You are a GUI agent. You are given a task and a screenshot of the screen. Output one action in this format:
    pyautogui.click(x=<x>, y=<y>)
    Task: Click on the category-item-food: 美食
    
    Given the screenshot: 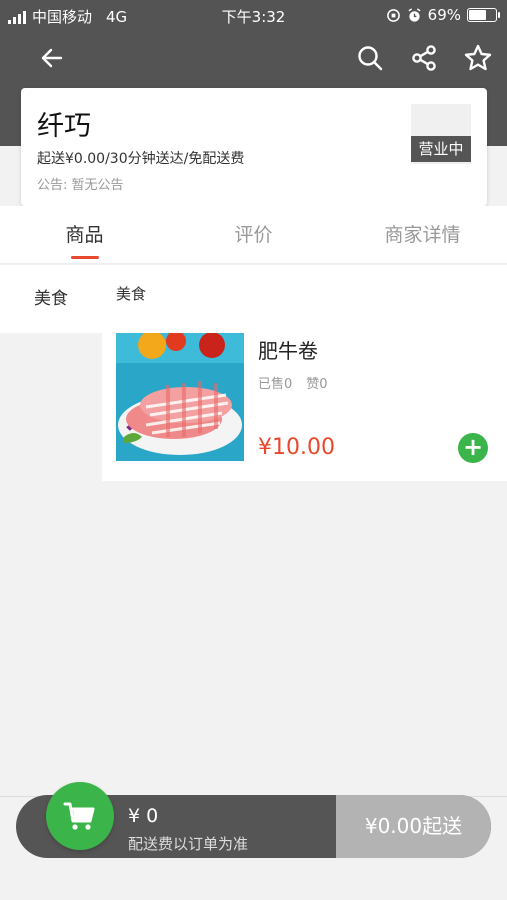 What is the action you would take?
    pyautogui.click(x=51, y=299)
    